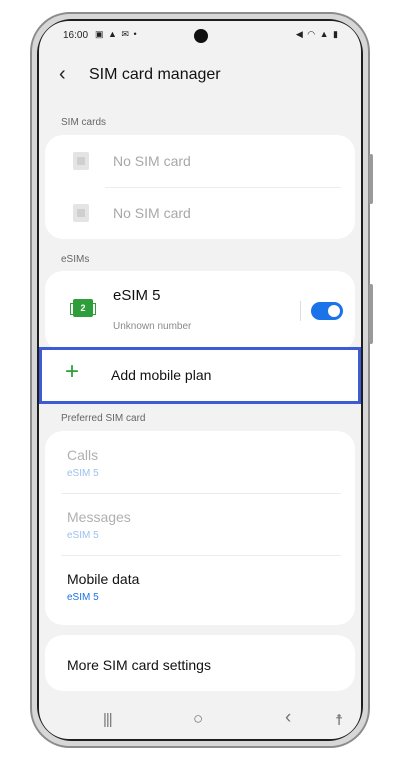  Describe the element at coordinates (152, 326) in the screenshot. I see `esim-number: Unknown number` at that location.